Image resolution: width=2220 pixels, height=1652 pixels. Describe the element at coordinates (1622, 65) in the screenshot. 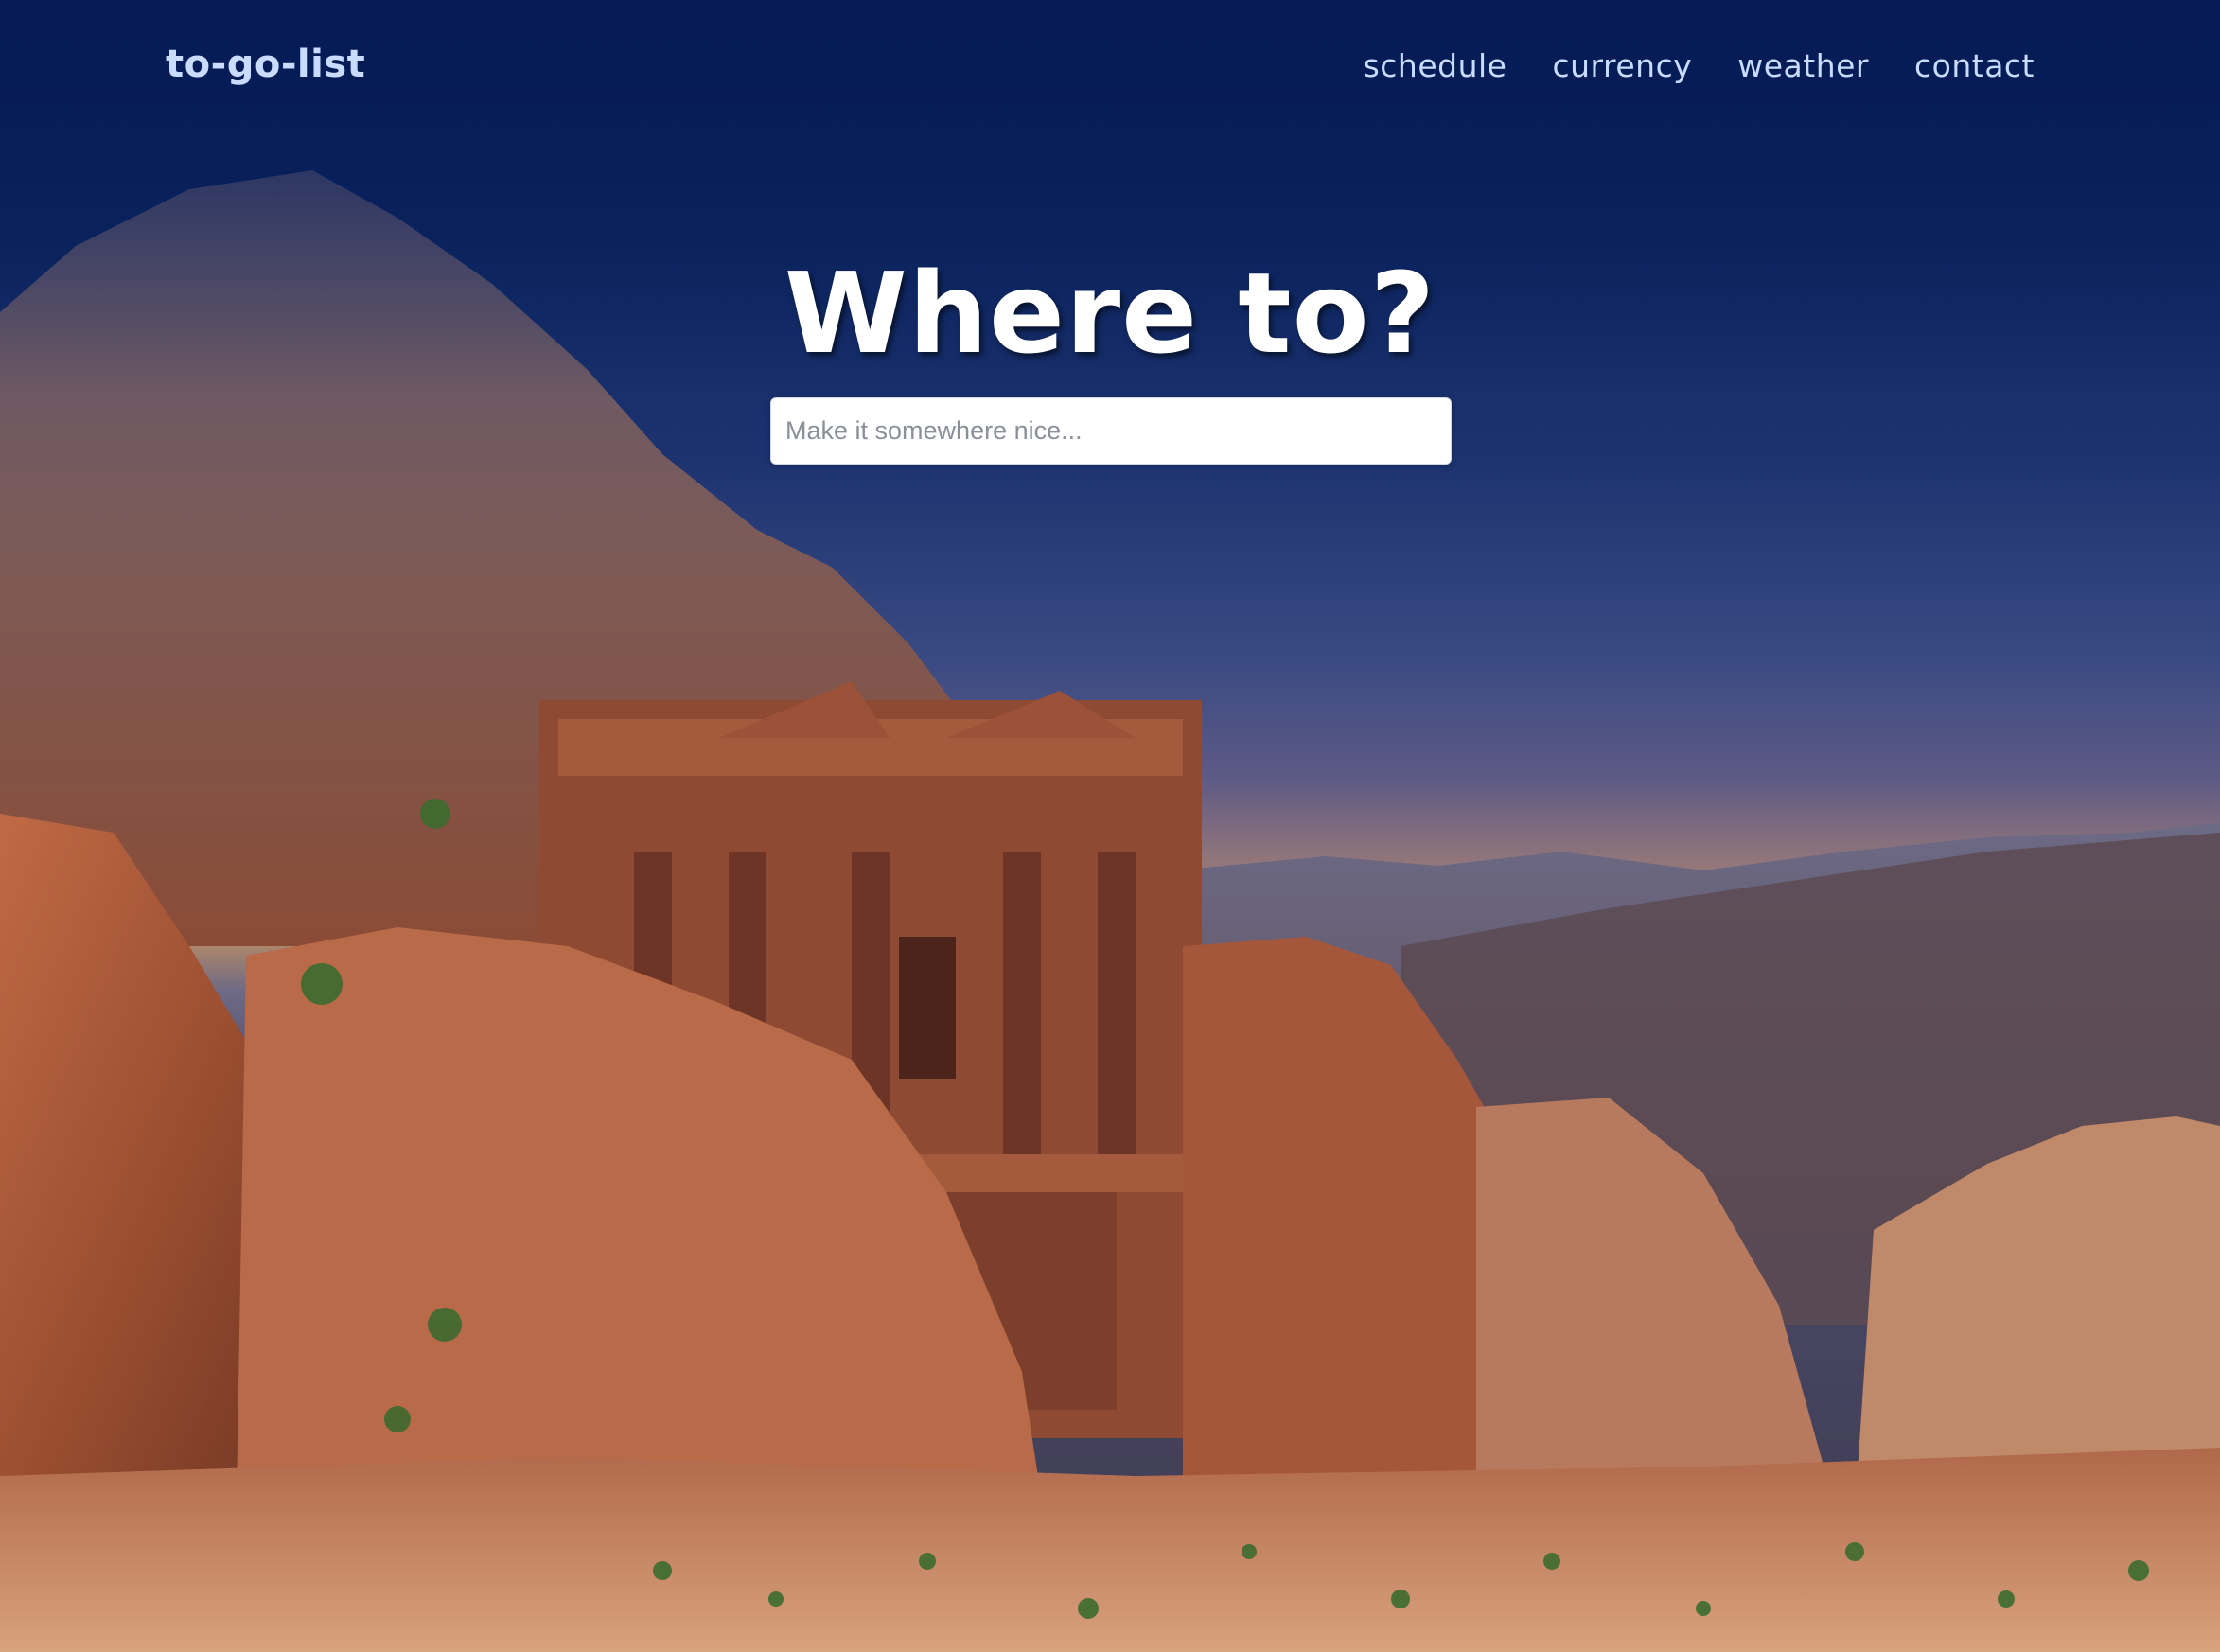

I see `nav-link-currency: currency` at that location.